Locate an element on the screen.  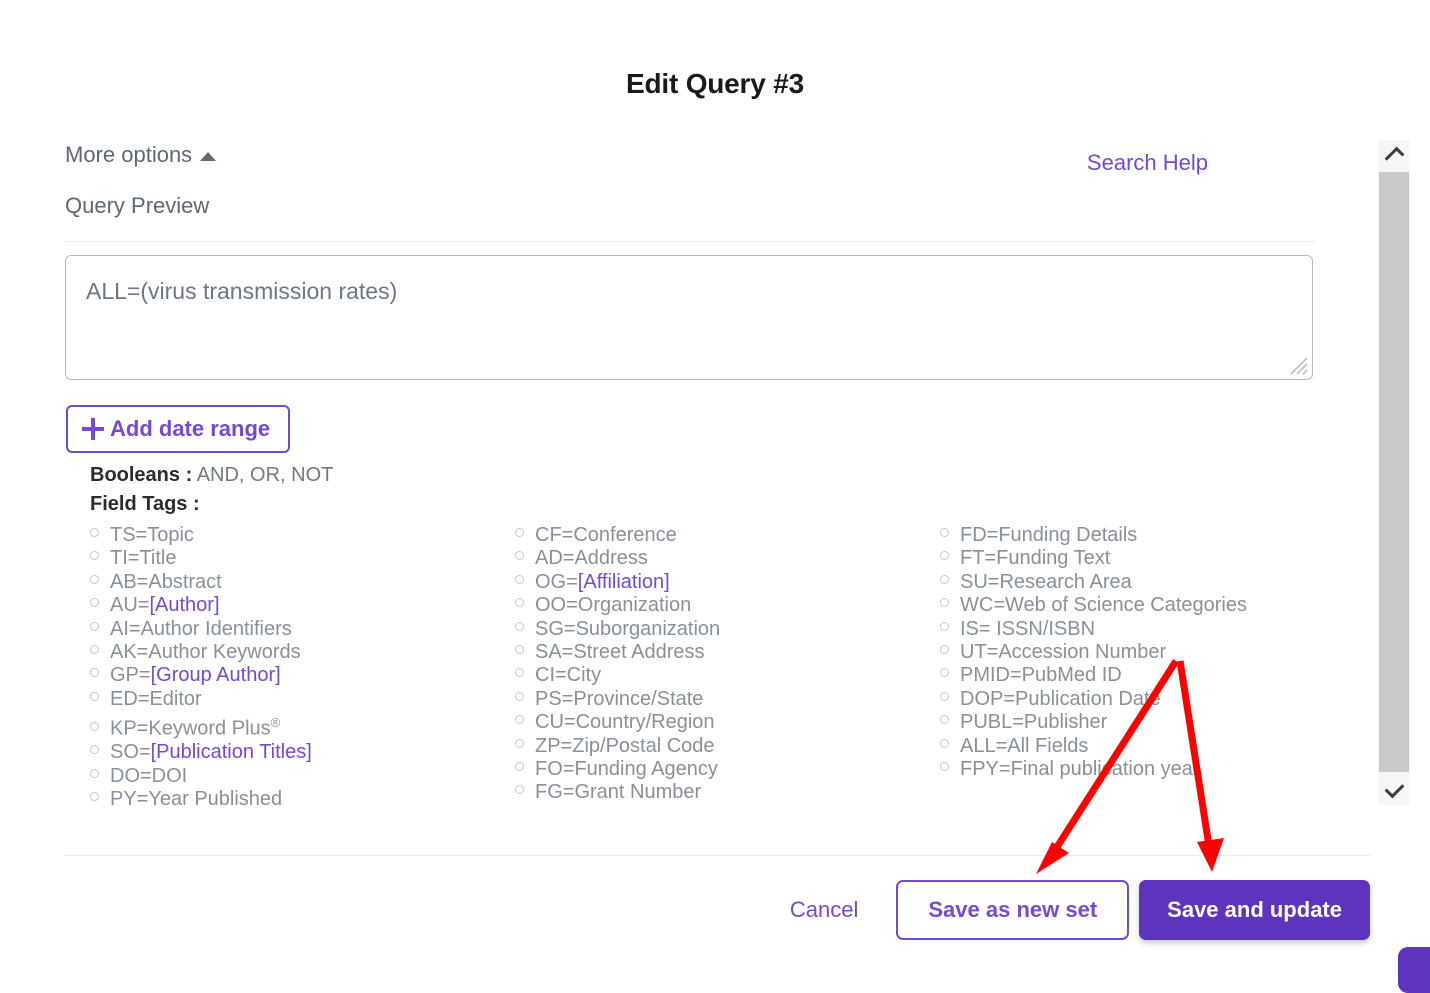
field-tag-label: FO=Funding Agency is located at coordinates (626, 769).